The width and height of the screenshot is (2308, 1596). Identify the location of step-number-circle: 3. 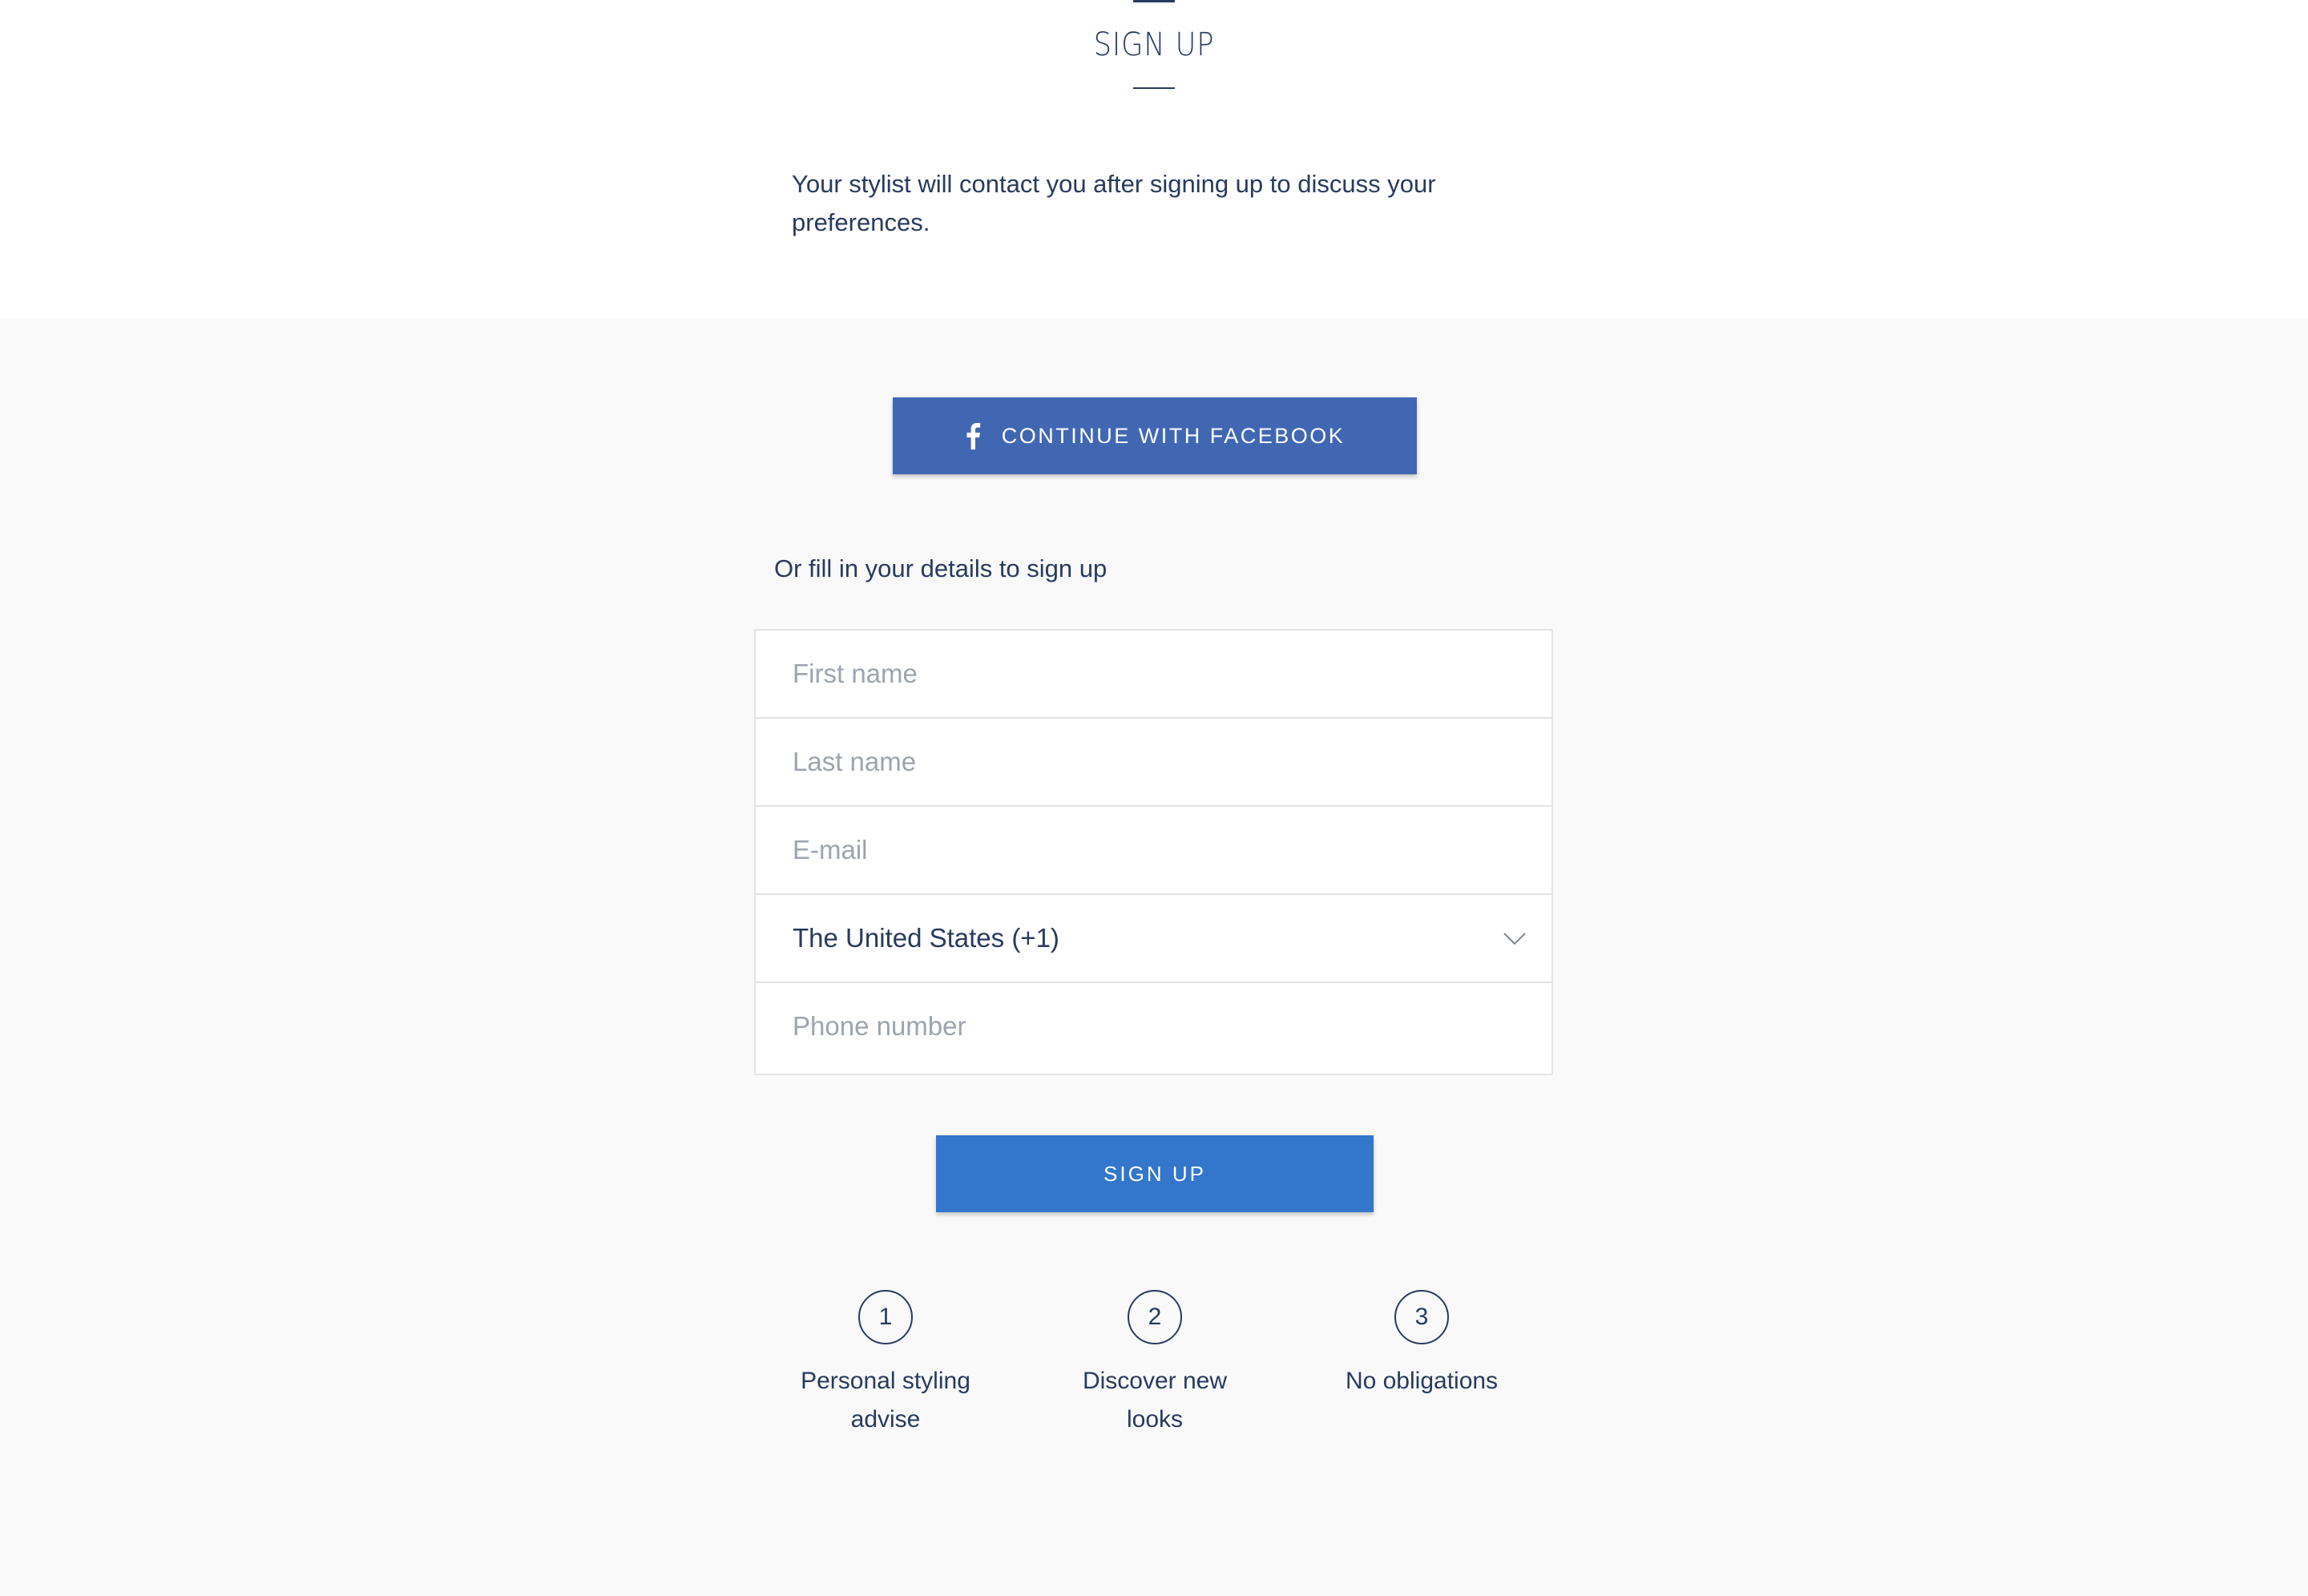
(1421, 1317).